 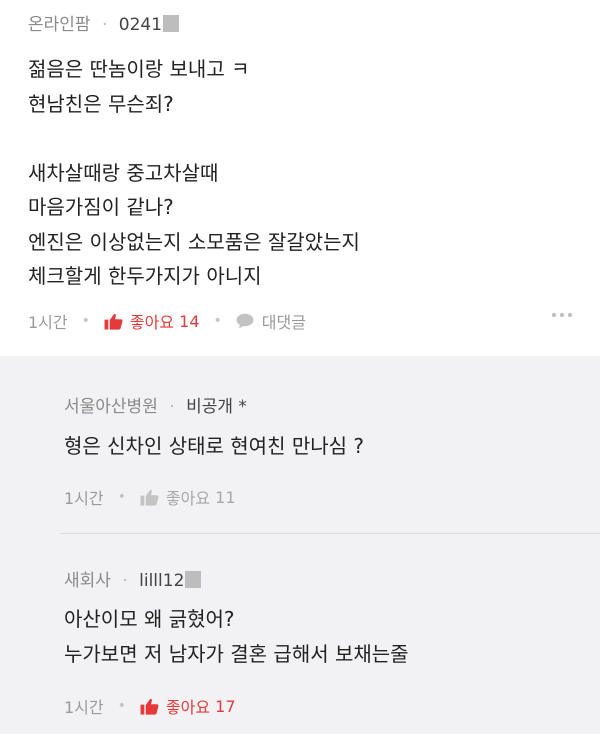 I want to click on post-time: 1시간, so click(x=48, y=322).